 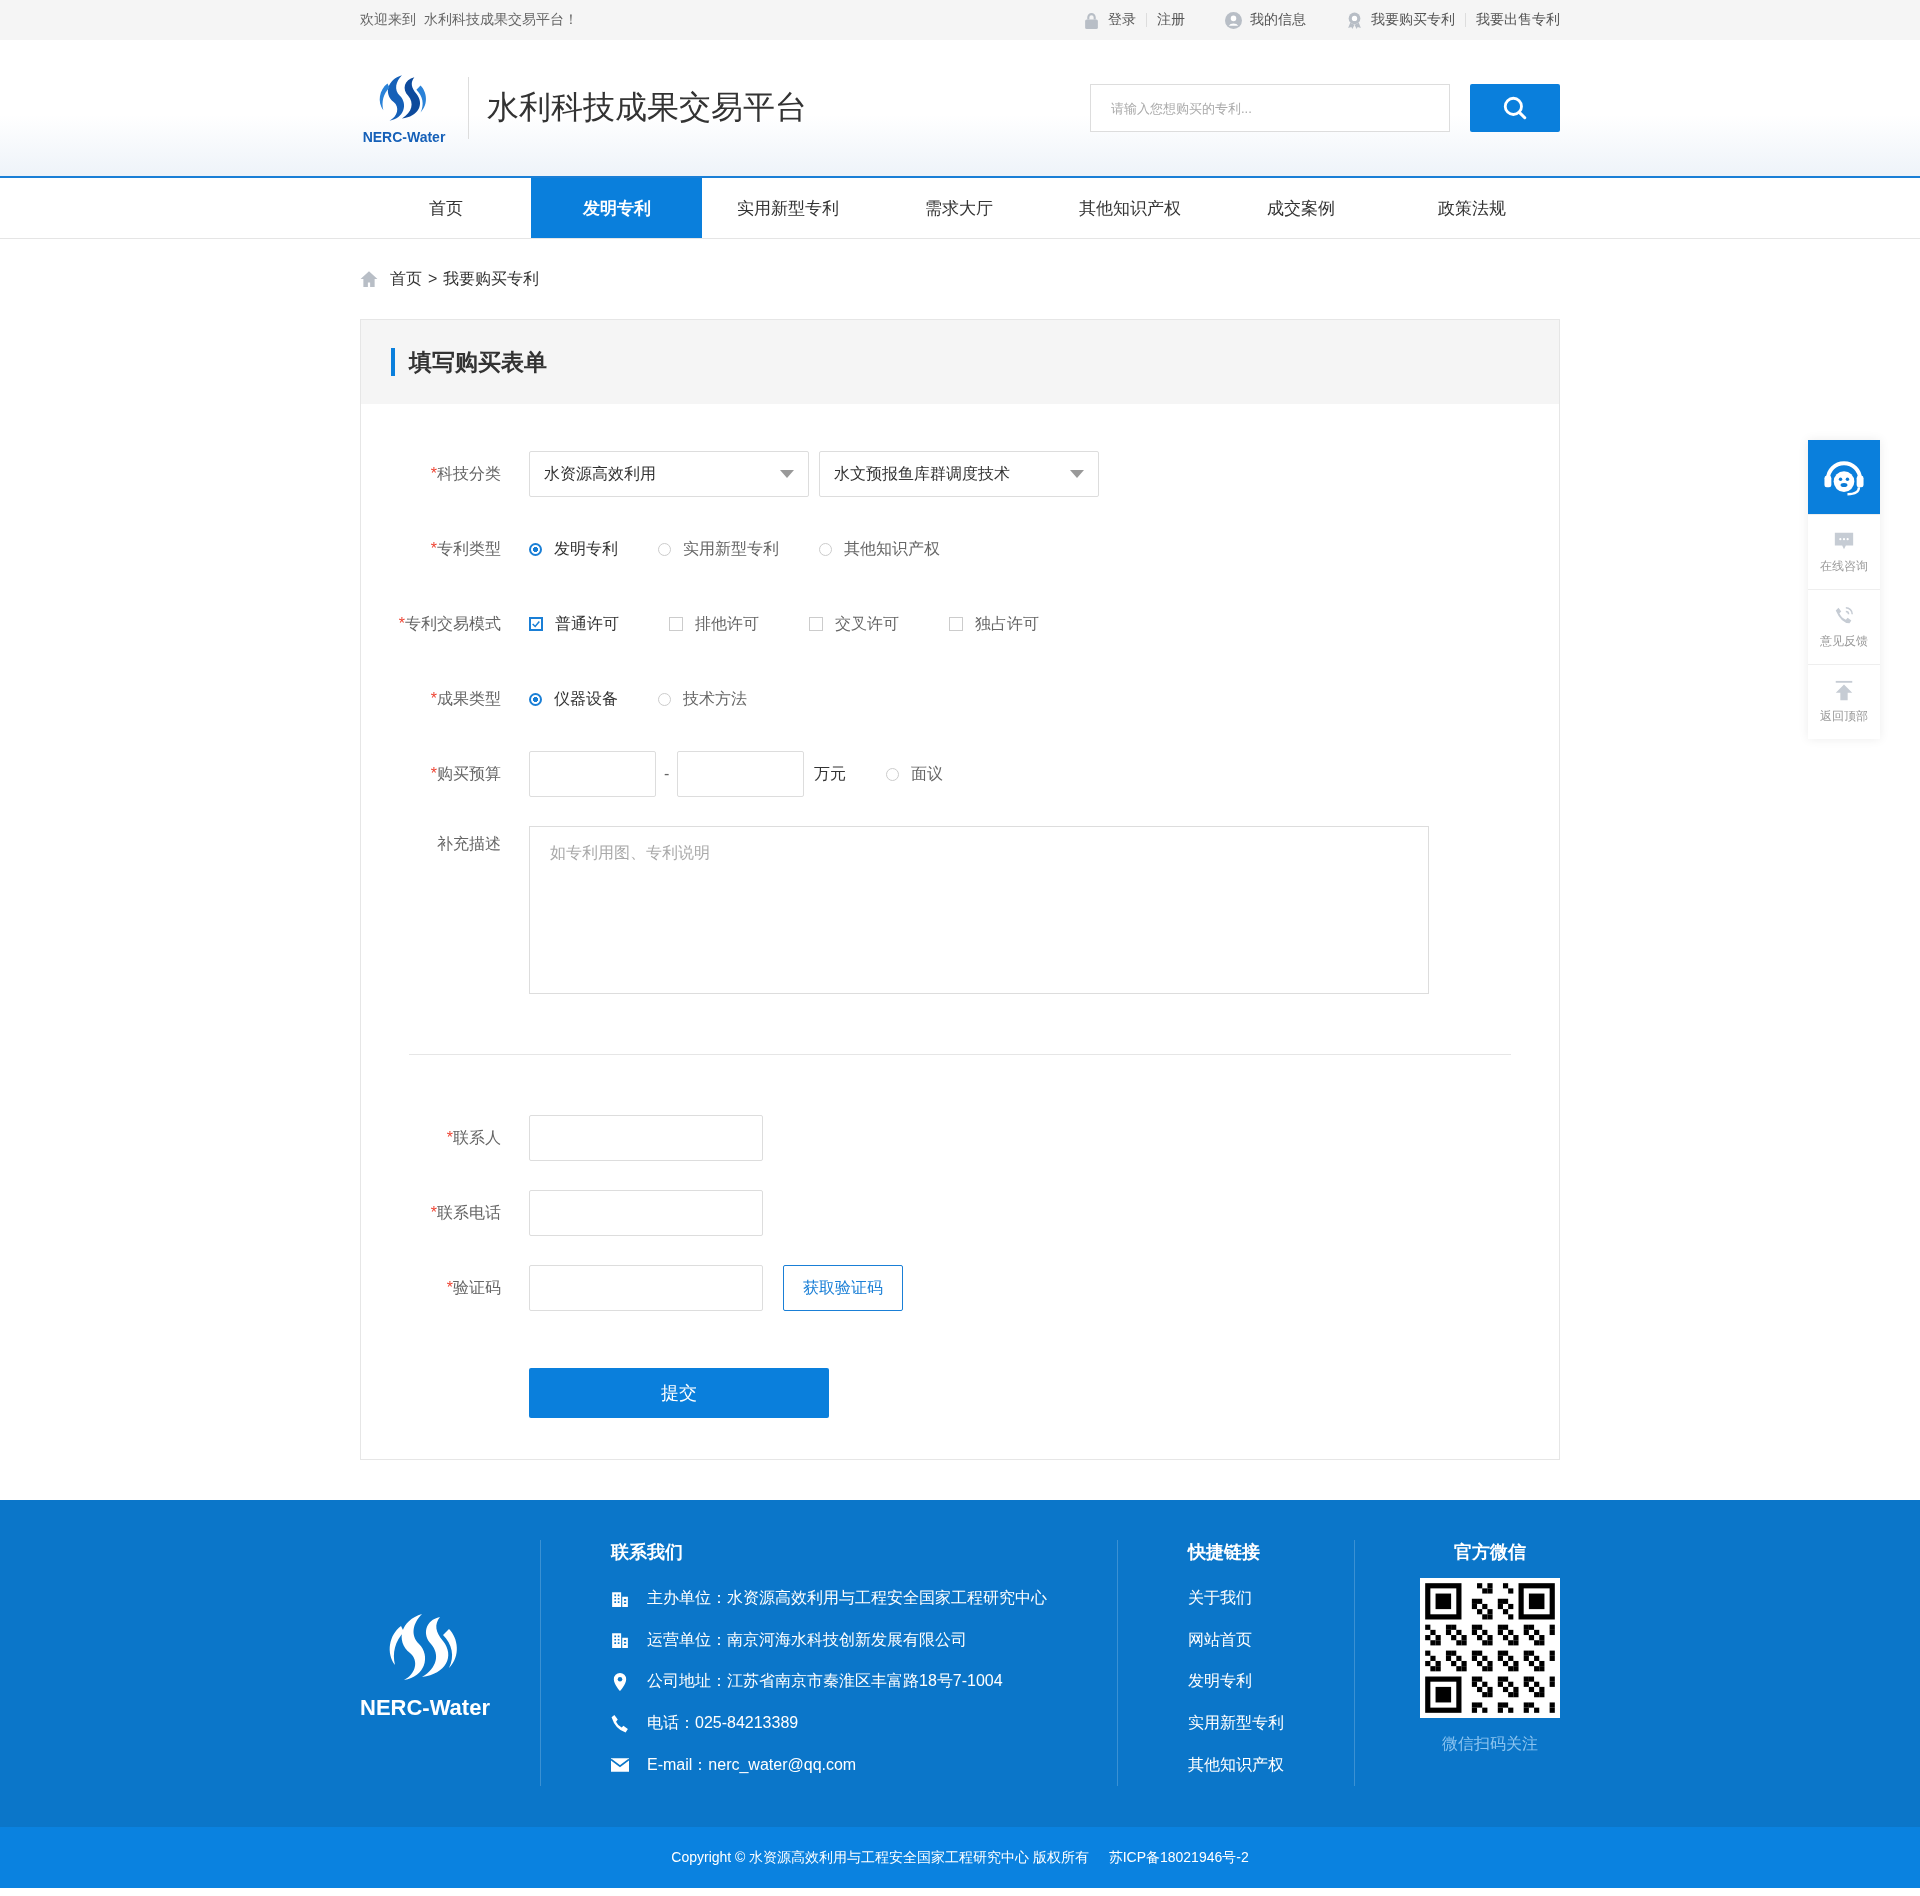 What do you see at coordinates (473, 1287) in the screenshot?
I see `field-label: *验证码` at bounding box center [473, 1287].